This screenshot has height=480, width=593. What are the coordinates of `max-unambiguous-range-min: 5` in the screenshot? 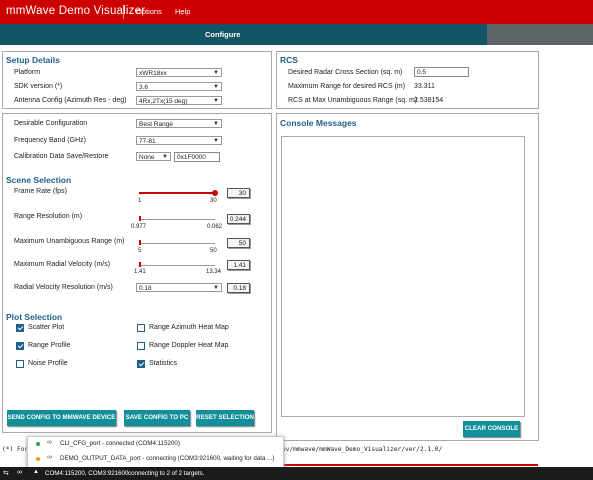 It's located at (140, 251).